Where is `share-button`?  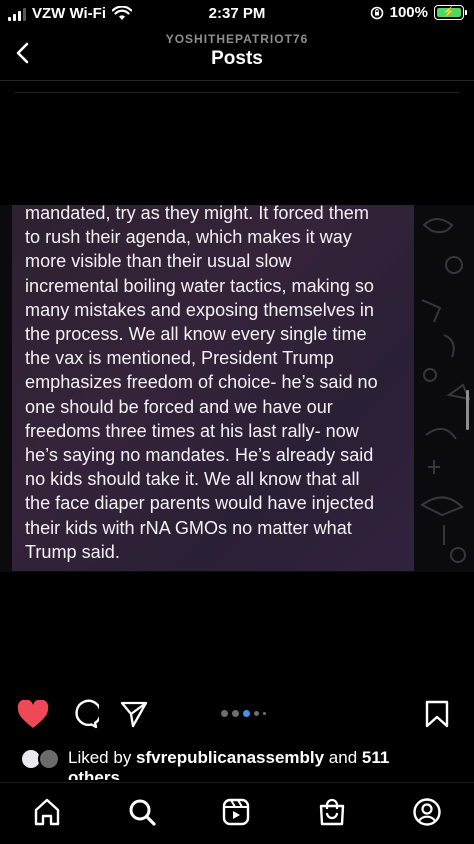
share-button is located at coordinates (134, 714).